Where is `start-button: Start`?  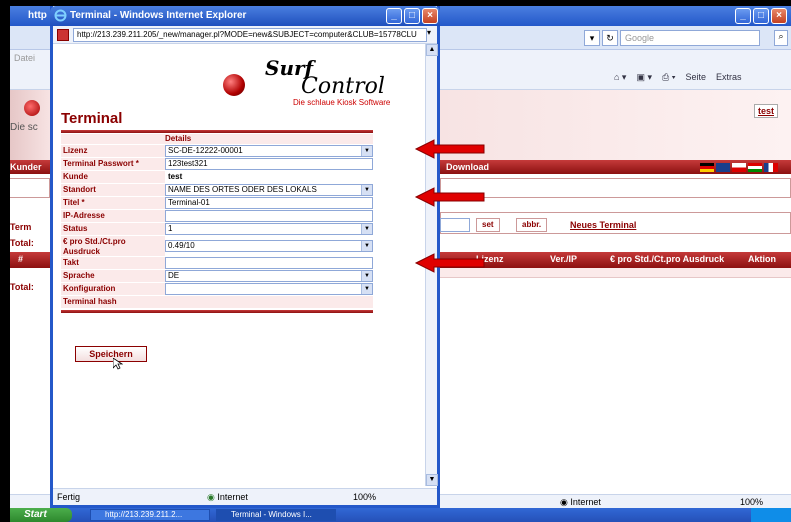
start-button: Start is located at coordinates (41, 515).